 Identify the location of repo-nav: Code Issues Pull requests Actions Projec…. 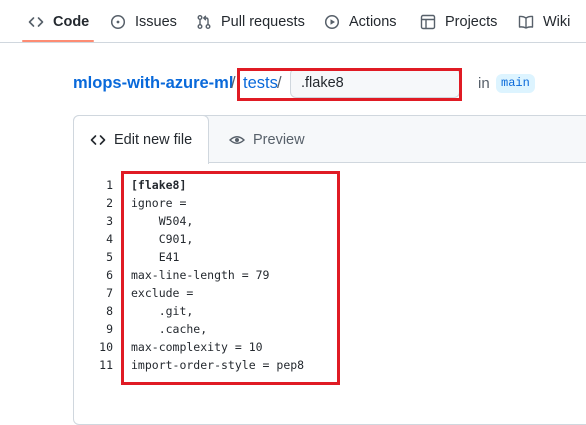
(293, 21).